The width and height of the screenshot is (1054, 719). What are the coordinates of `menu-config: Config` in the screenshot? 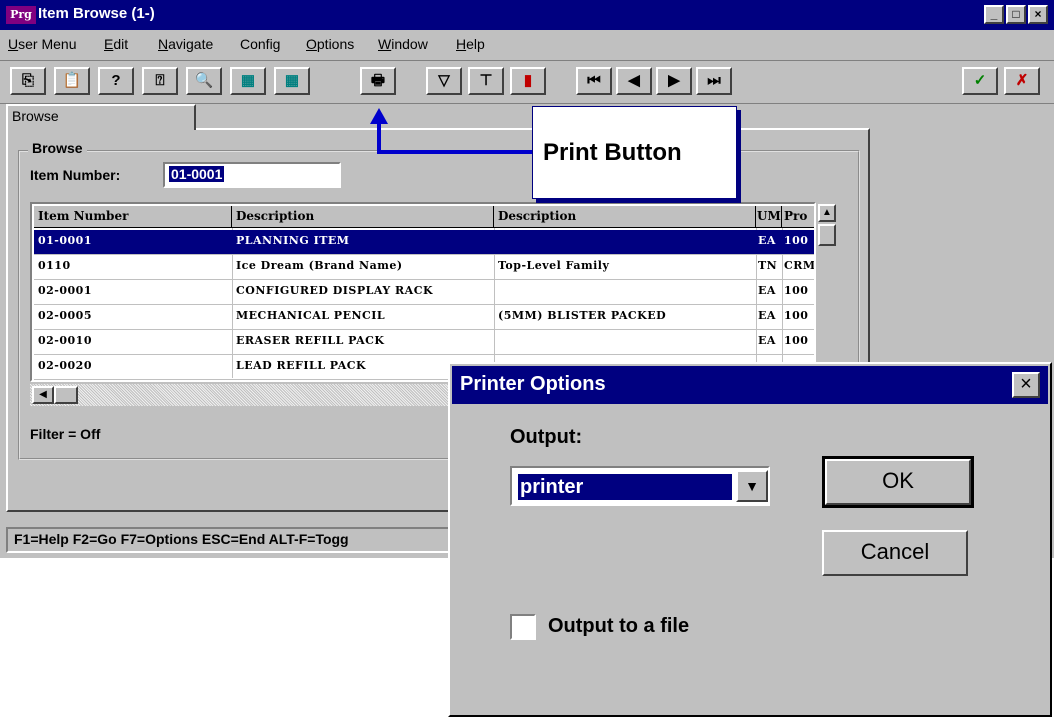 It's located at (260, 44).